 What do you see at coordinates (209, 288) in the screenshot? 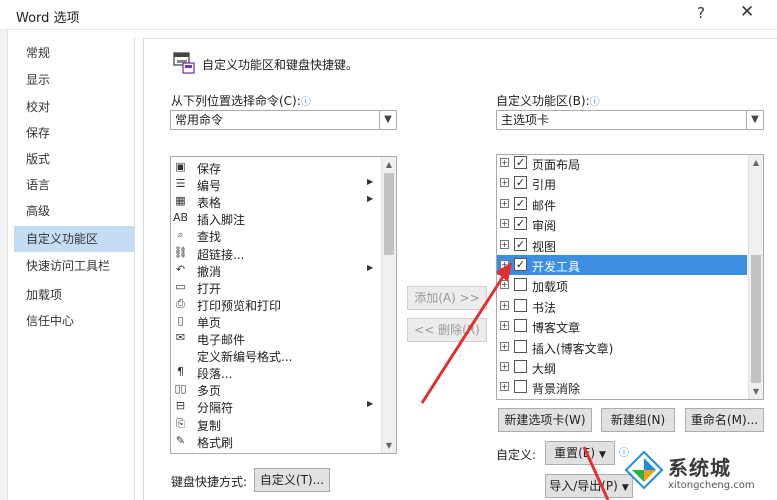
I see `command-label: 打开` at bounding box center [209, 288].